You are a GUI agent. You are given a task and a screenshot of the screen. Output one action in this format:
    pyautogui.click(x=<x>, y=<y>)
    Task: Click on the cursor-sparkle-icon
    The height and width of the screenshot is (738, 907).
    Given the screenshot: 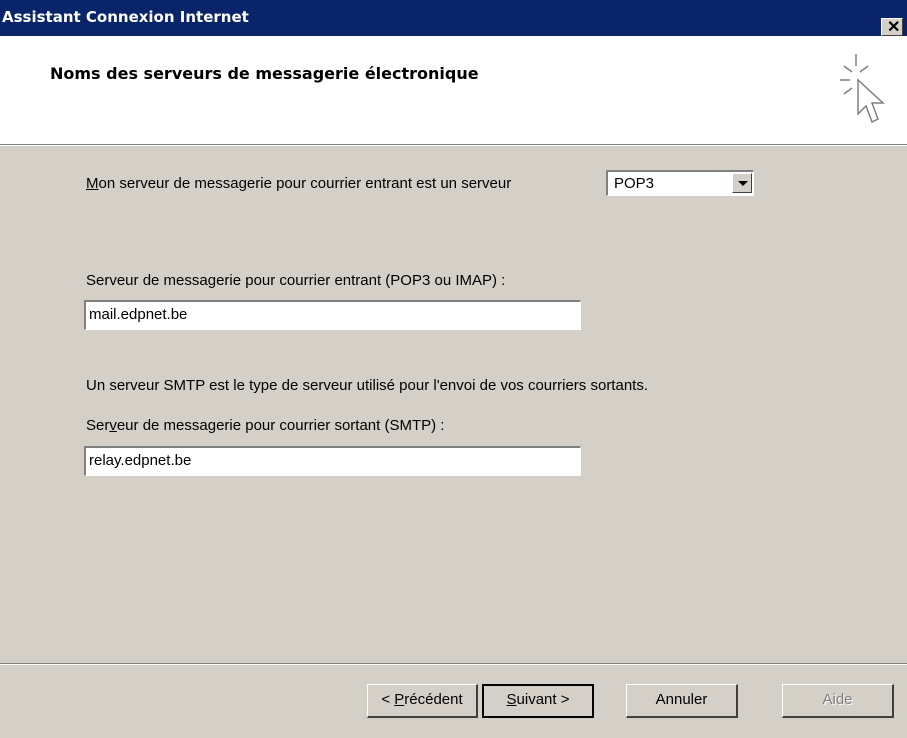 What is the action you would take?
    pyautogui.click(x=862, y=89)
    